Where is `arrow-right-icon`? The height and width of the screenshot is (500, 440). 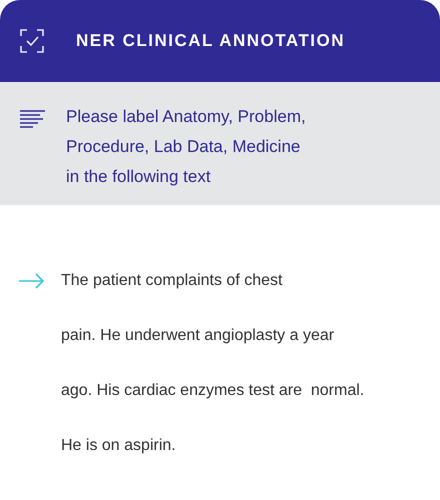
arrow-right-icon is located at coordinates (32, 281).